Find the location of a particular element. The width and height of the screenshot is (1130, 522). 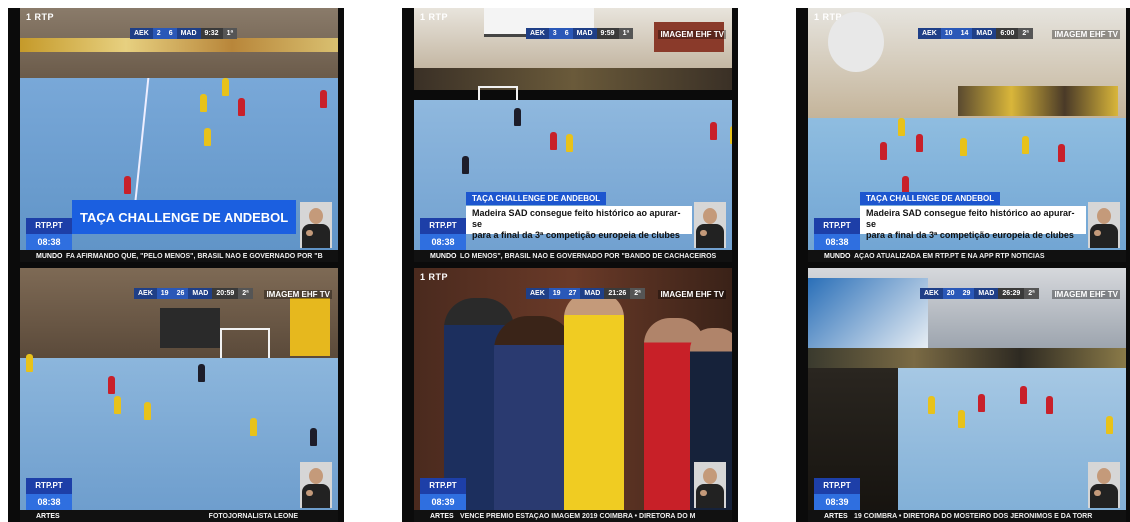

scoreboard: AEK 10 14 MAD 6:00 2ª is located at coordinates (975, 33).